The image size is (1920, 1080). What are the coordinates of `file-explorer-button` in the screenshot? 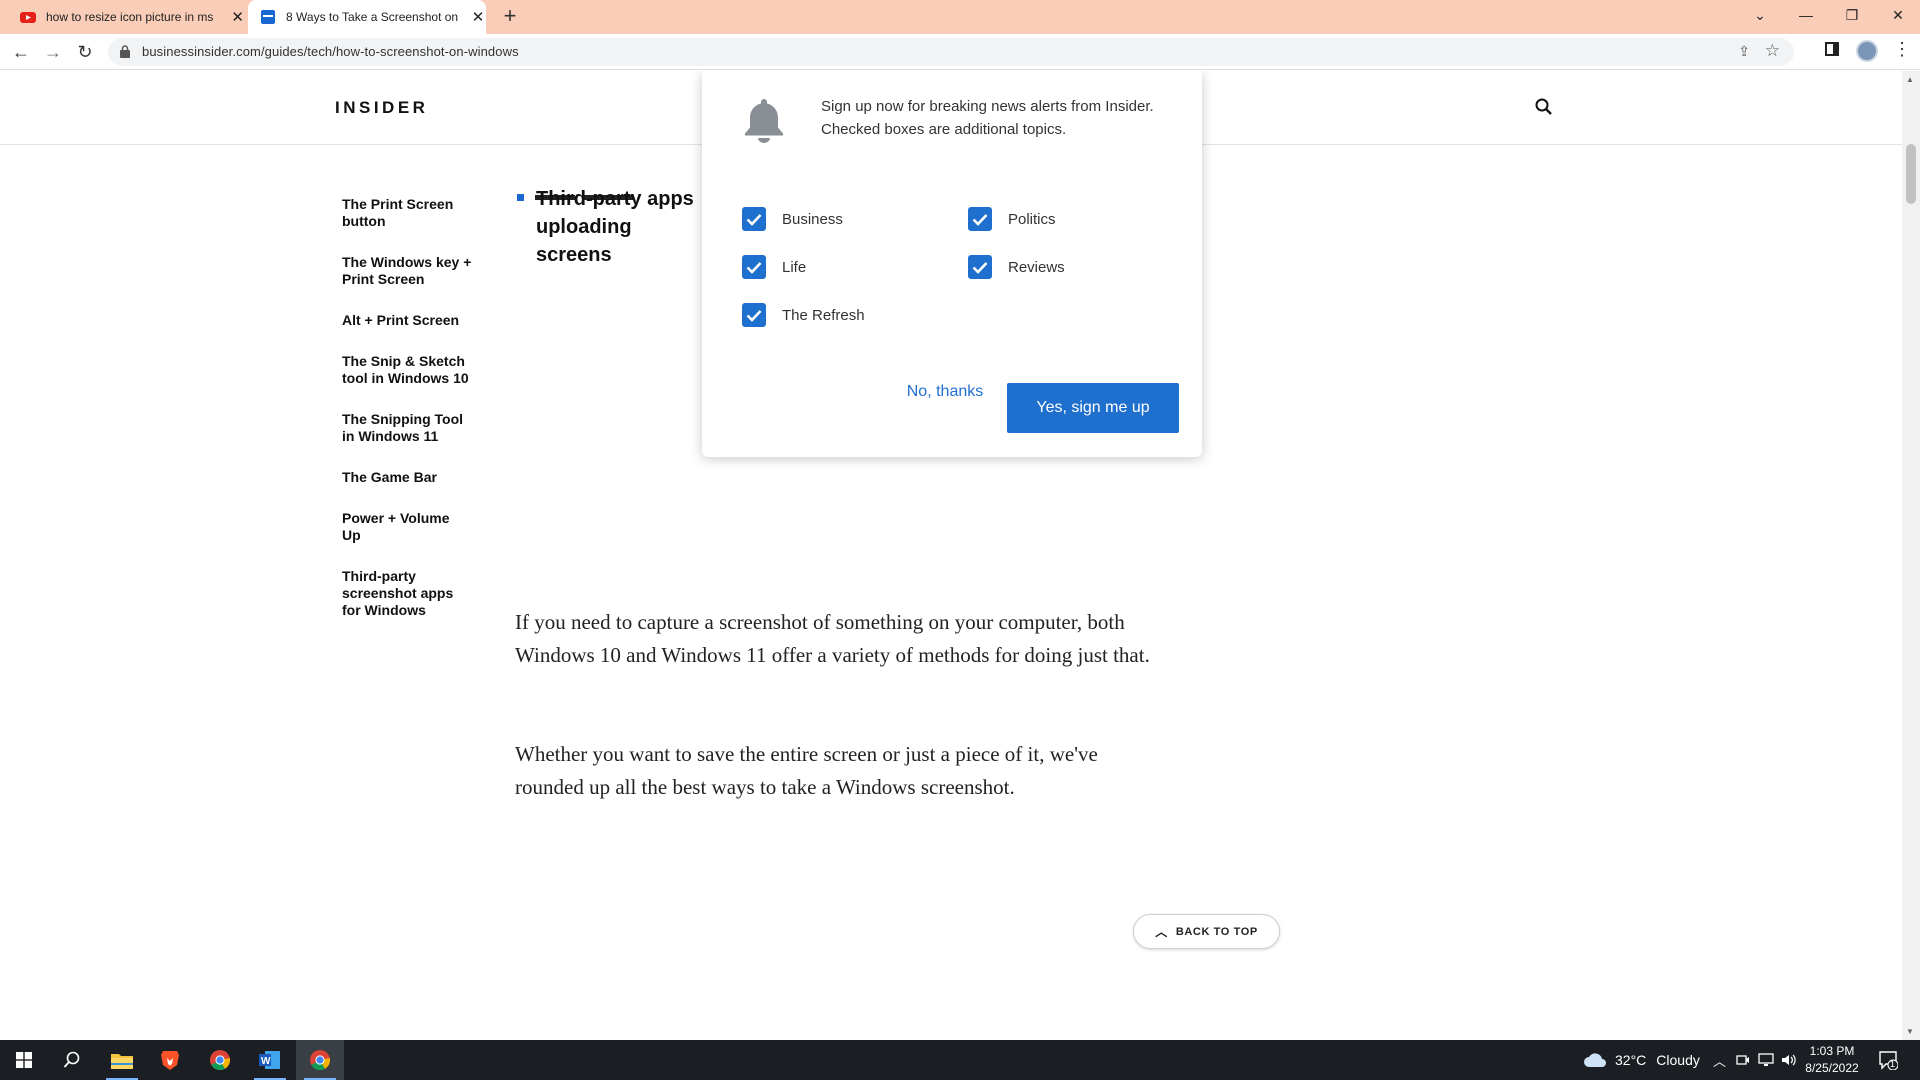 It's located at (122, 1060).